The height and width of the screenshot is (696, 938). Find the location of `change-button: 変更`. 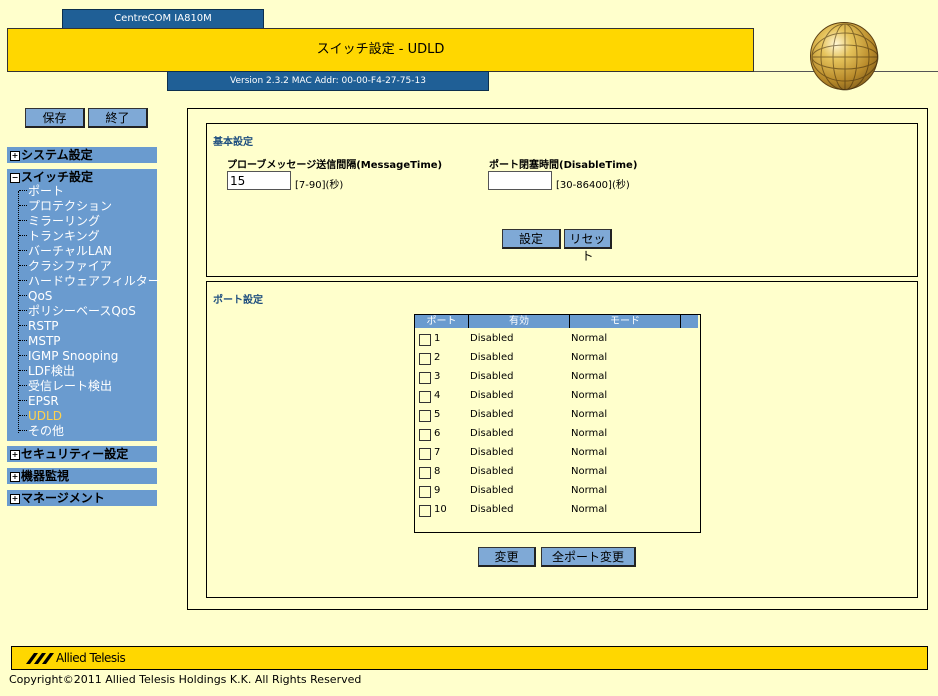

change-button: 変更 is located at coordinates (507, 557).